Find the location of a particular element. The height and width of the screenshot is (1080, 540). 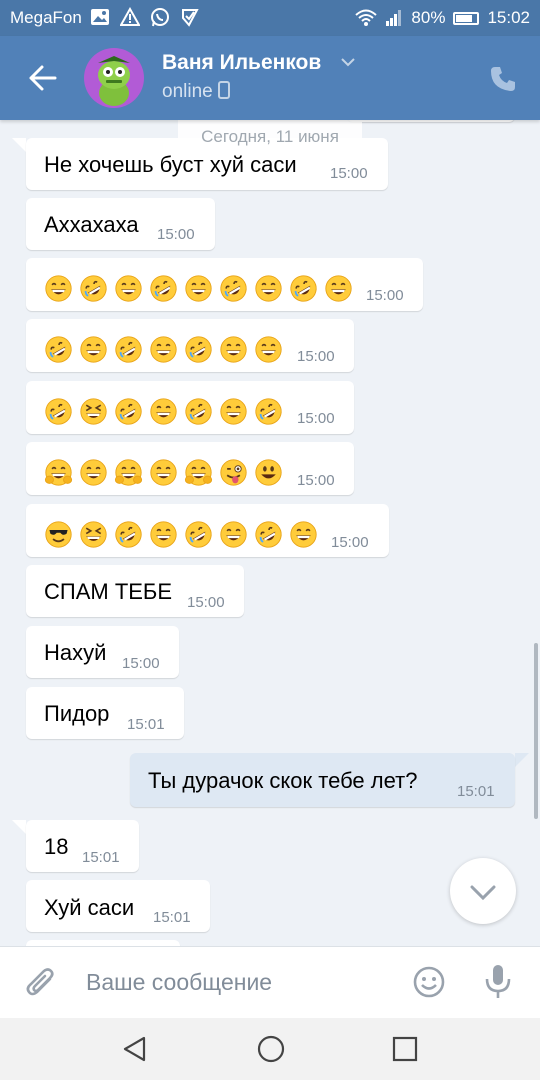

sunglasses-emoji-icon is located at coordinates (58, 534).